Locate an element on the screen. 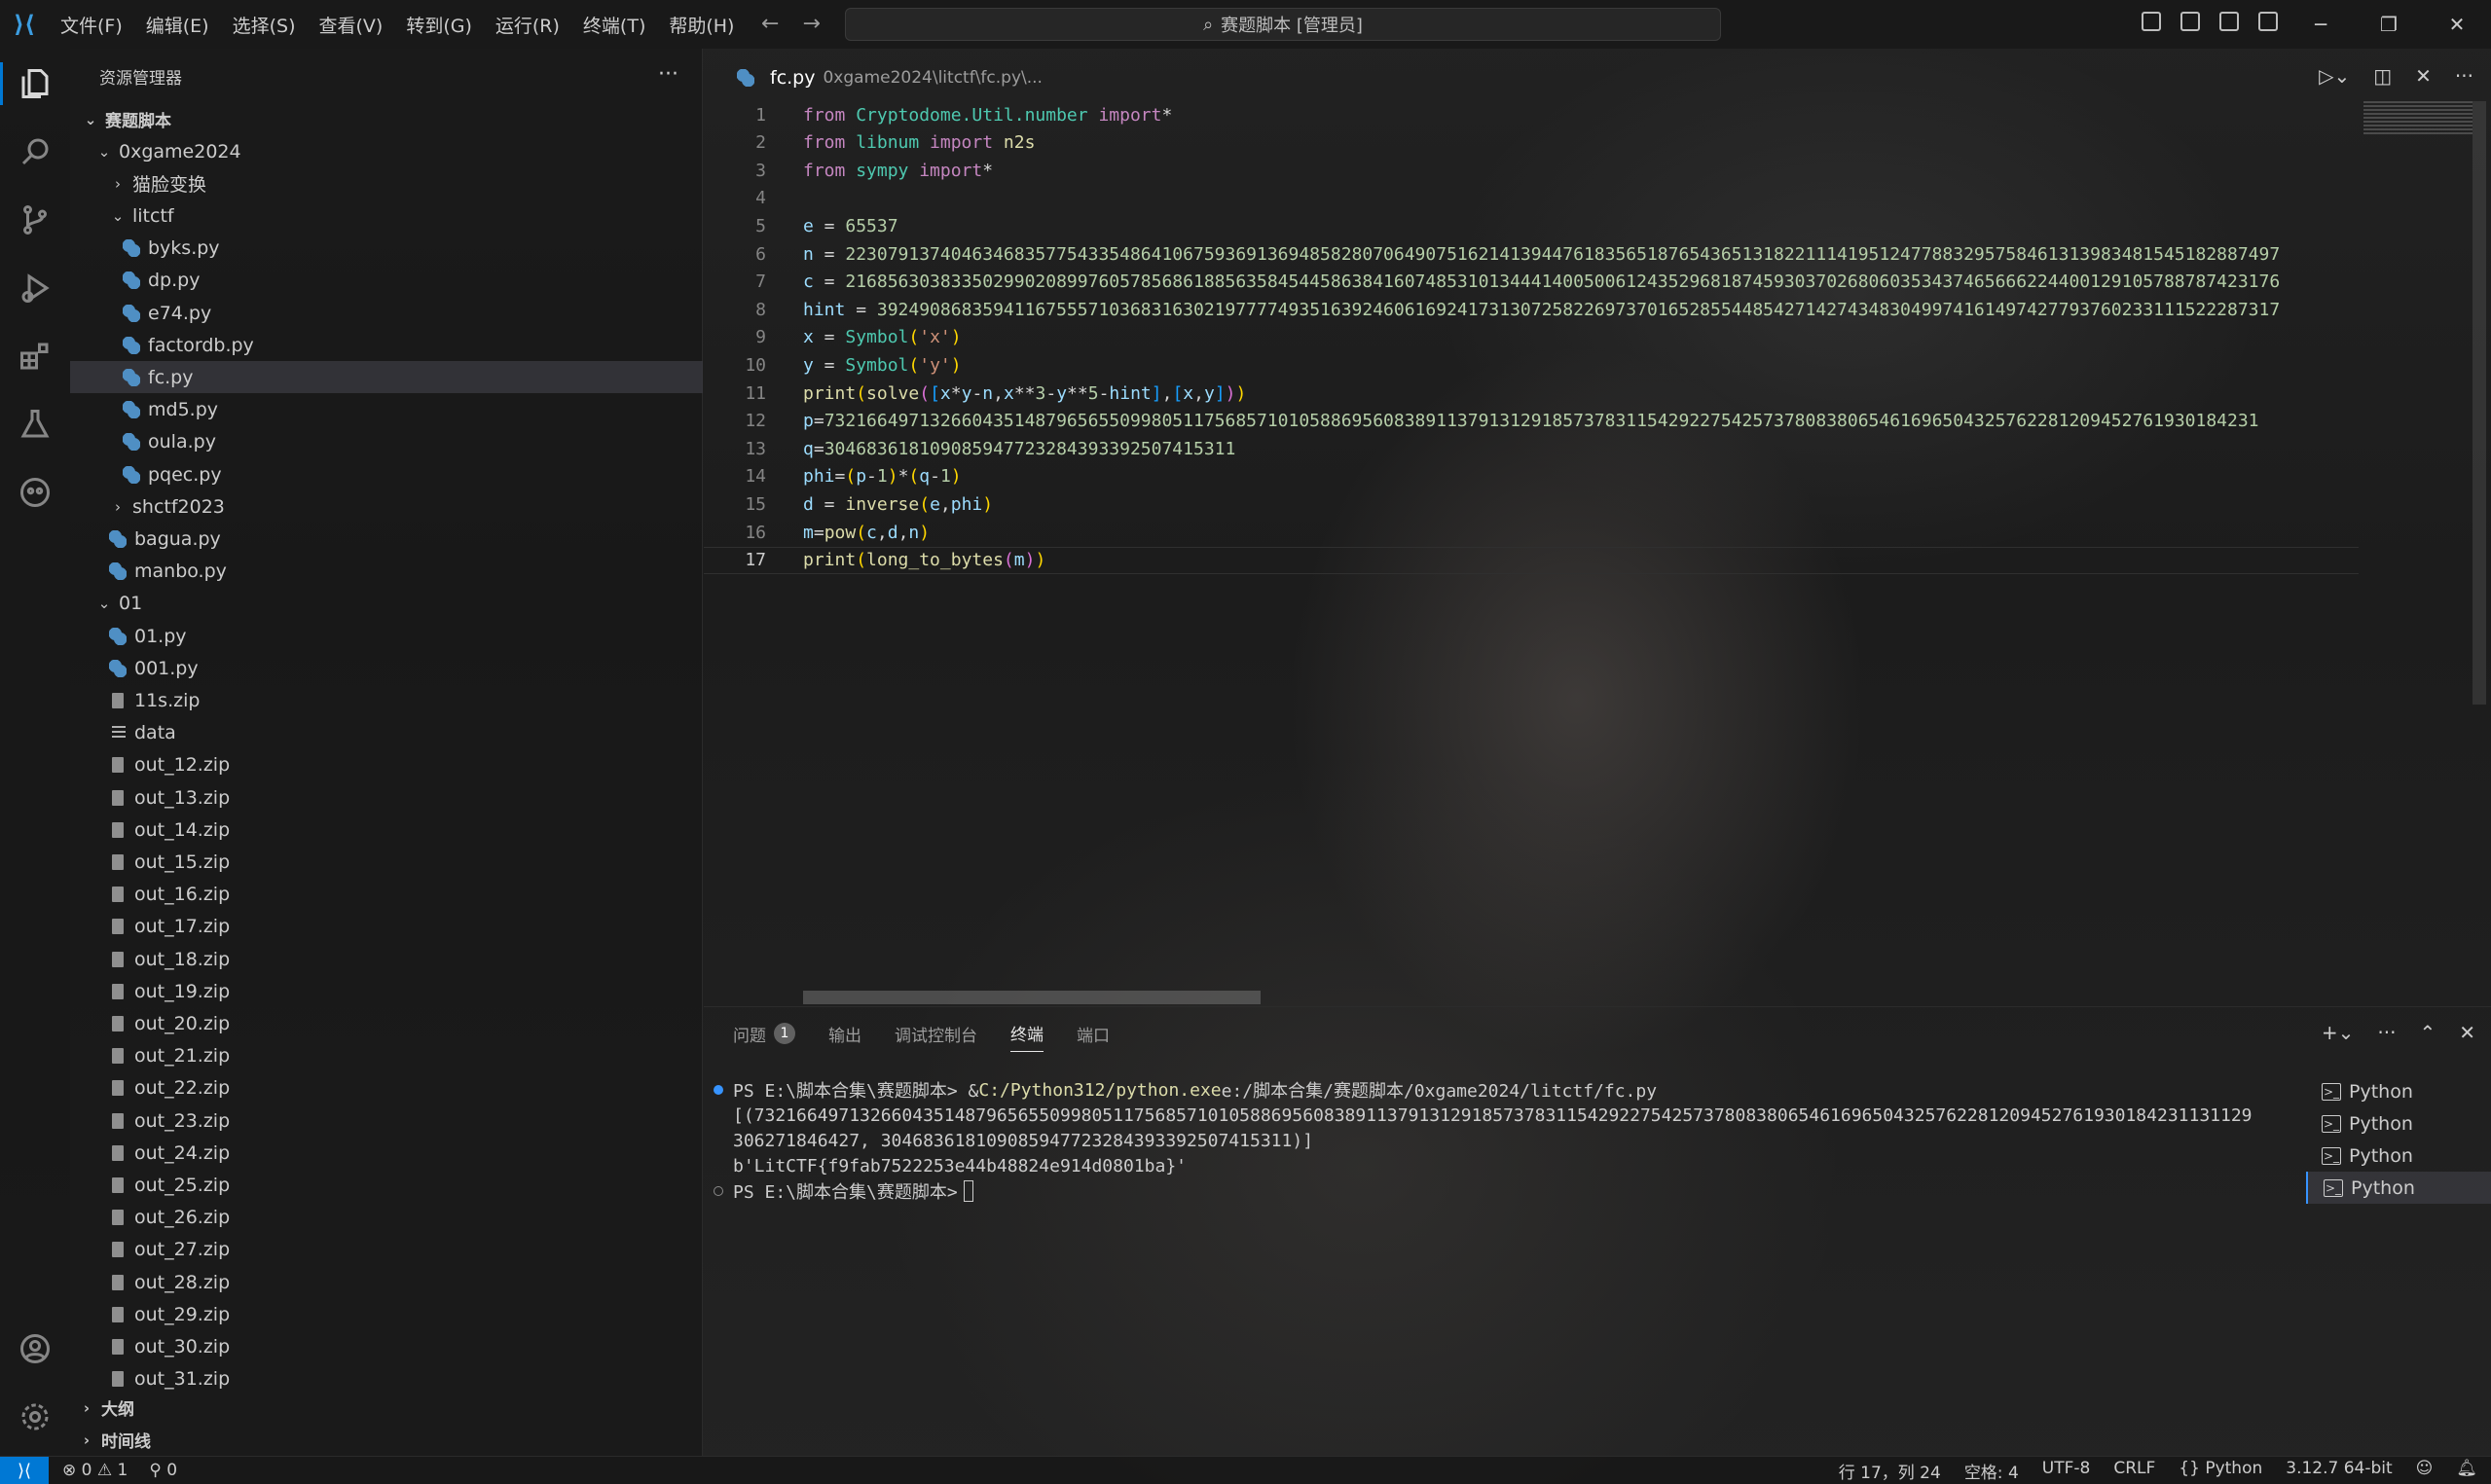 The height and width of the screenshot is (1484, 2491). tree-file: out_19.zip is located at coordinates (386, 991).